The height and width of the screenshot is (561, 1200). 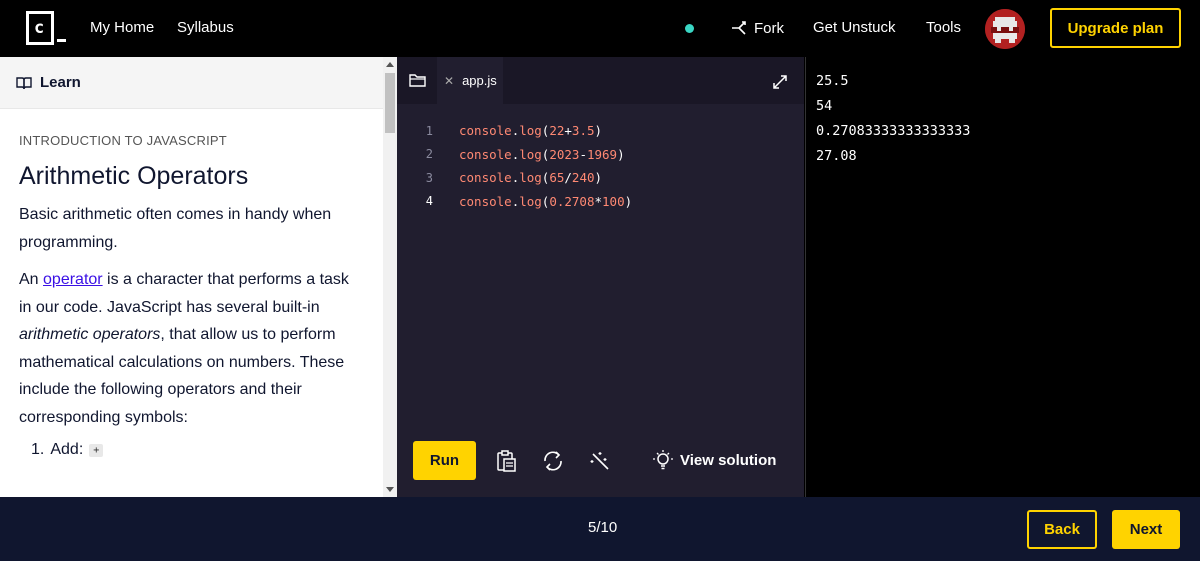 I want to click on editor-toolbar: Run View solution, so click(x=600, y=462).